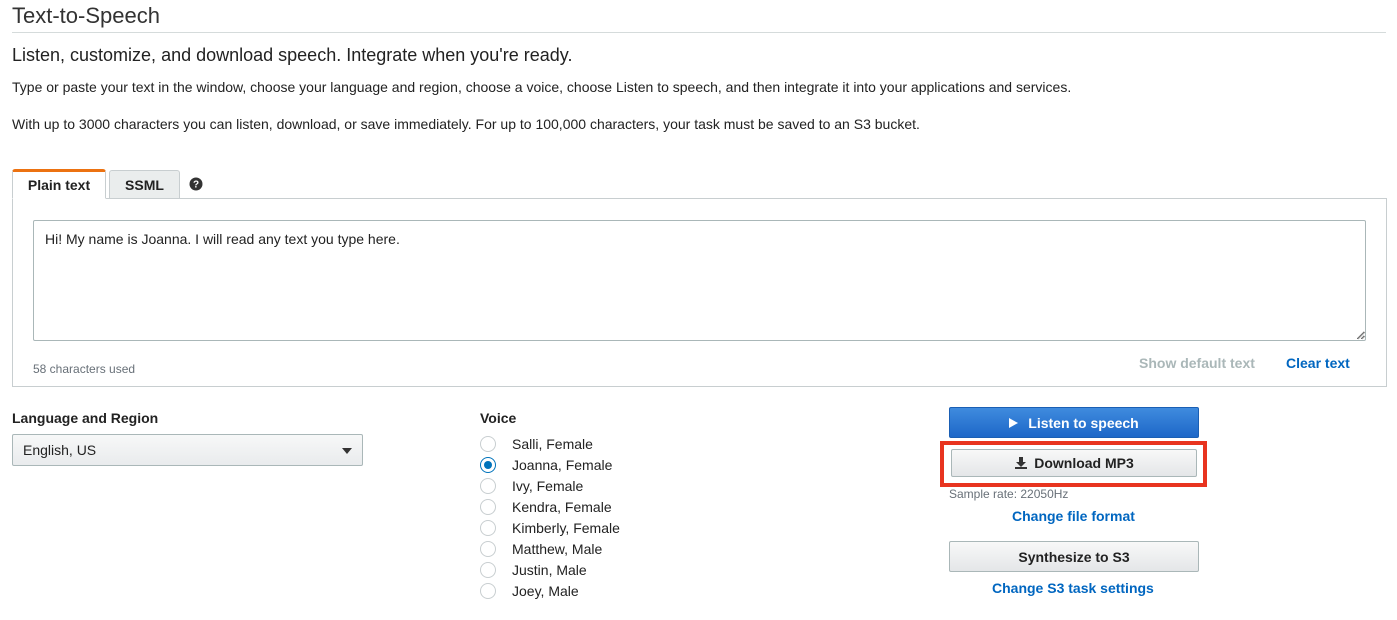  I want to click on voice-option-label: Joey, Male, so click(545, 590).